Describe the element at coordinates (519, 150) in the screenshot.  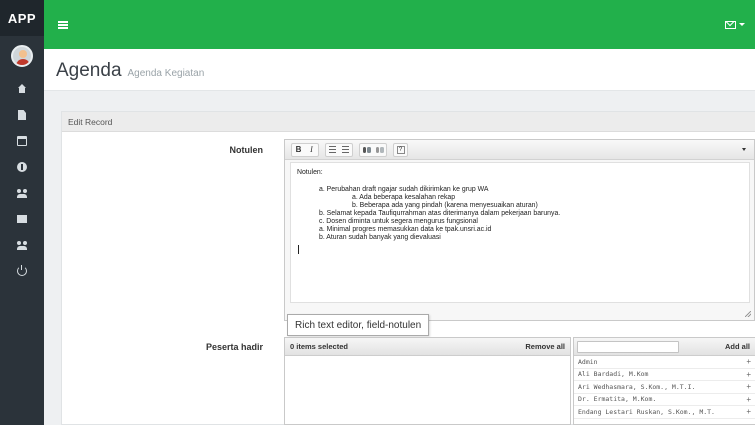
I see `editor-toolbar: B I ?` at that location.